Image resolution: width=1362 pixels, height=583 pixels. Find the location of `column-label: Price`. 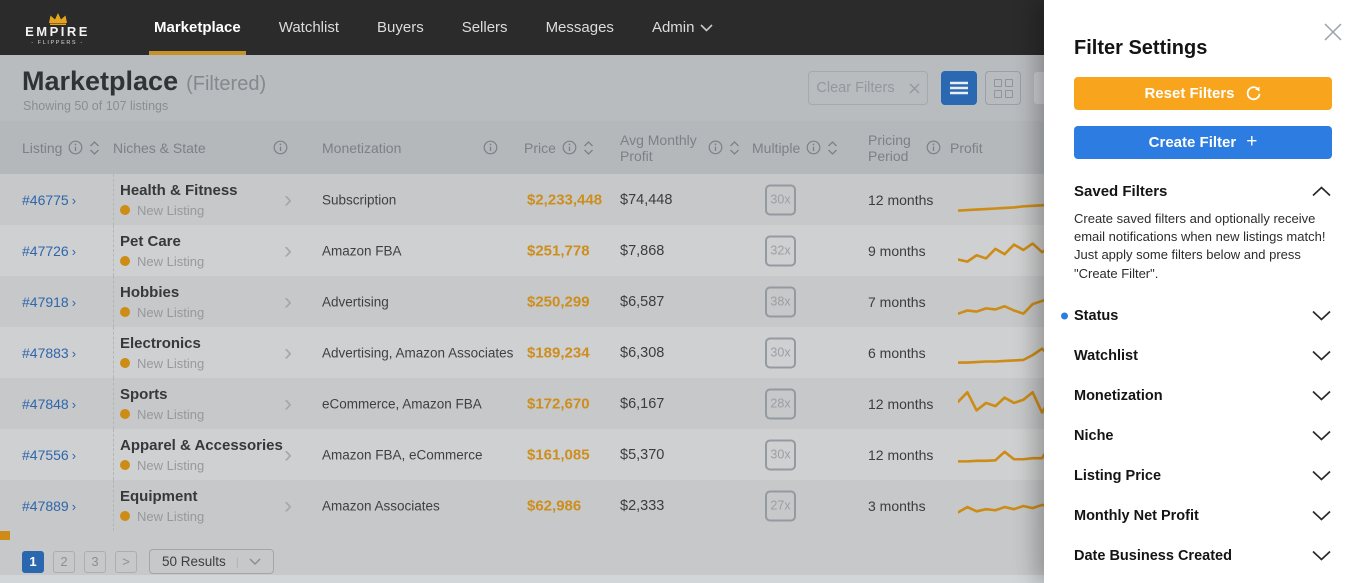

column-label: Price is located at coordinates (540, 147).